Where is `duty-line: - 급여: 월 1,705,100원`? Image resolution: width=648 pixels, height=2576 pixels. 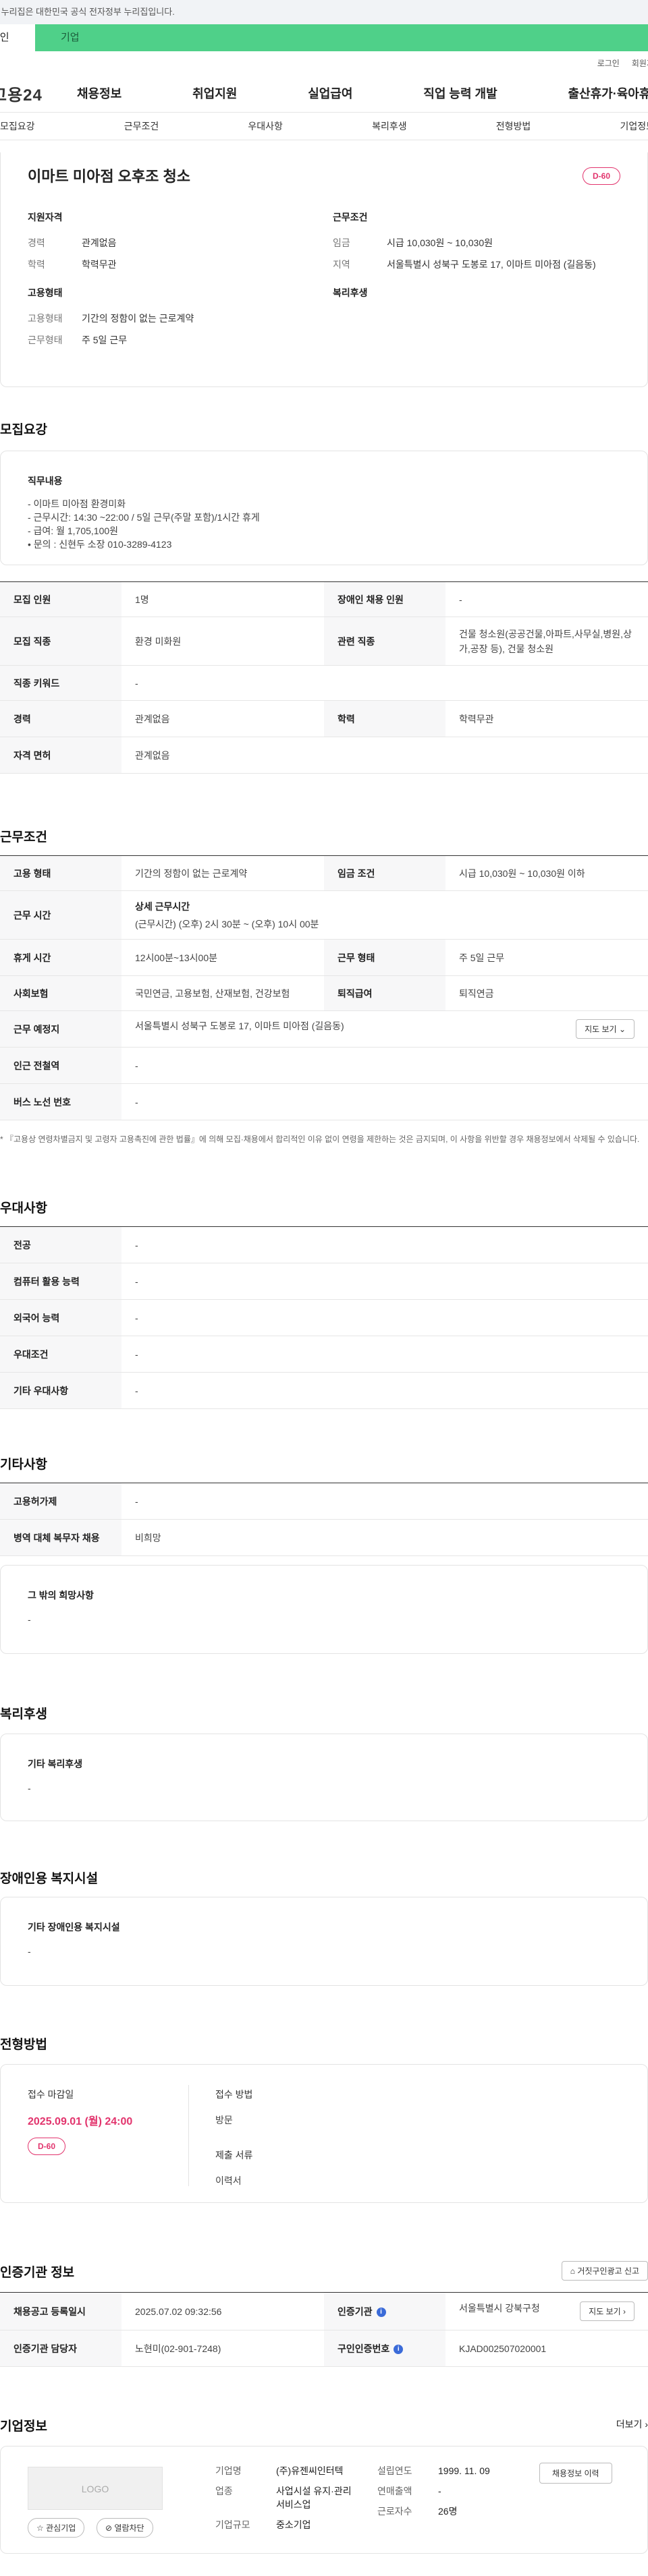
duty-line: - 급여: 월 1,705,100원 is located at coordinates (73, 530).